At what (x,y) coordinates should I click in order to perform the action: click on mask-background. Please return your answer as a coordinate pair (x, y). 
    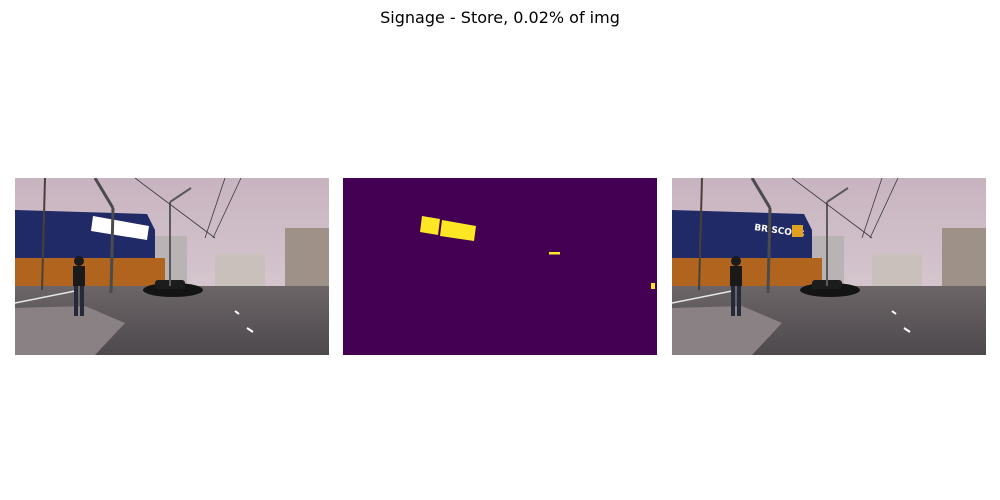
    Looking at the image, I should click on (500, 266).